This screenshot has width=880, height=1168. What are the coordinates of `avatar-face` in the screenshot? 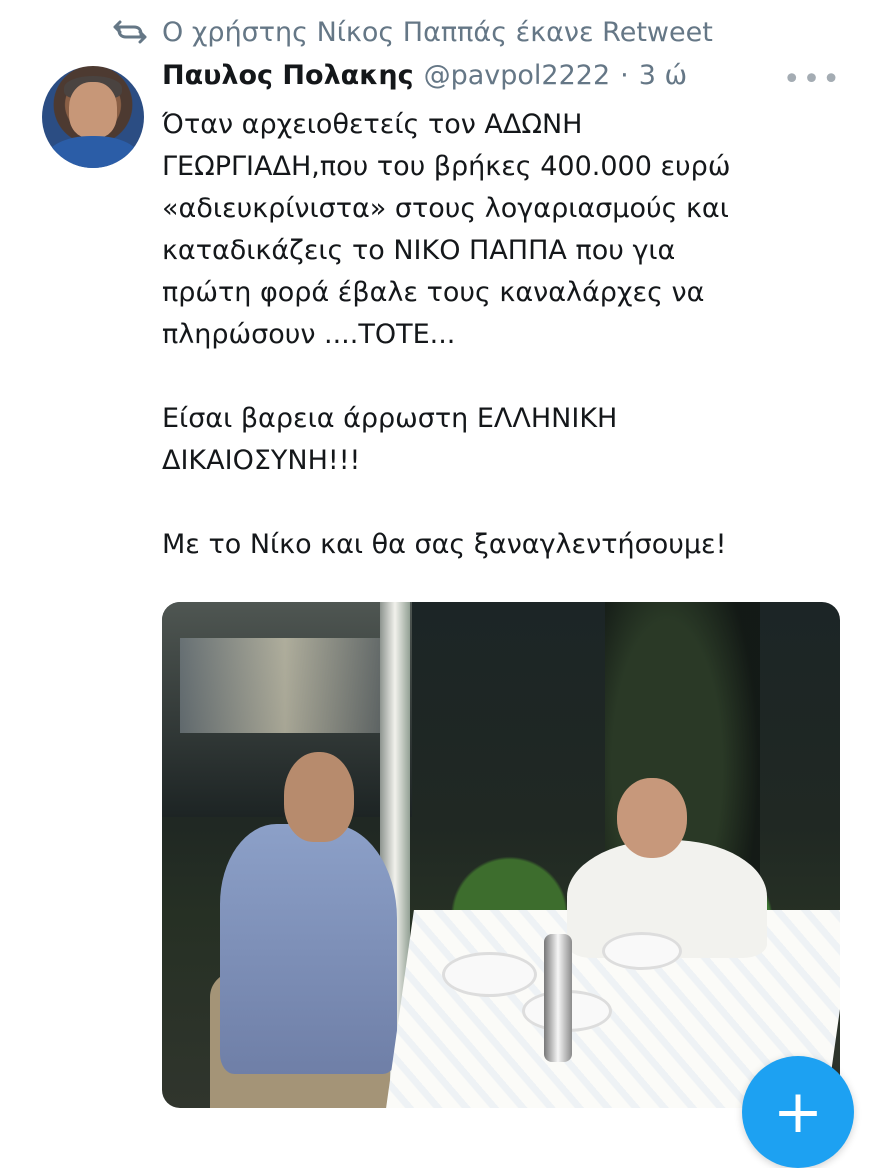 It's located at (93, 110).